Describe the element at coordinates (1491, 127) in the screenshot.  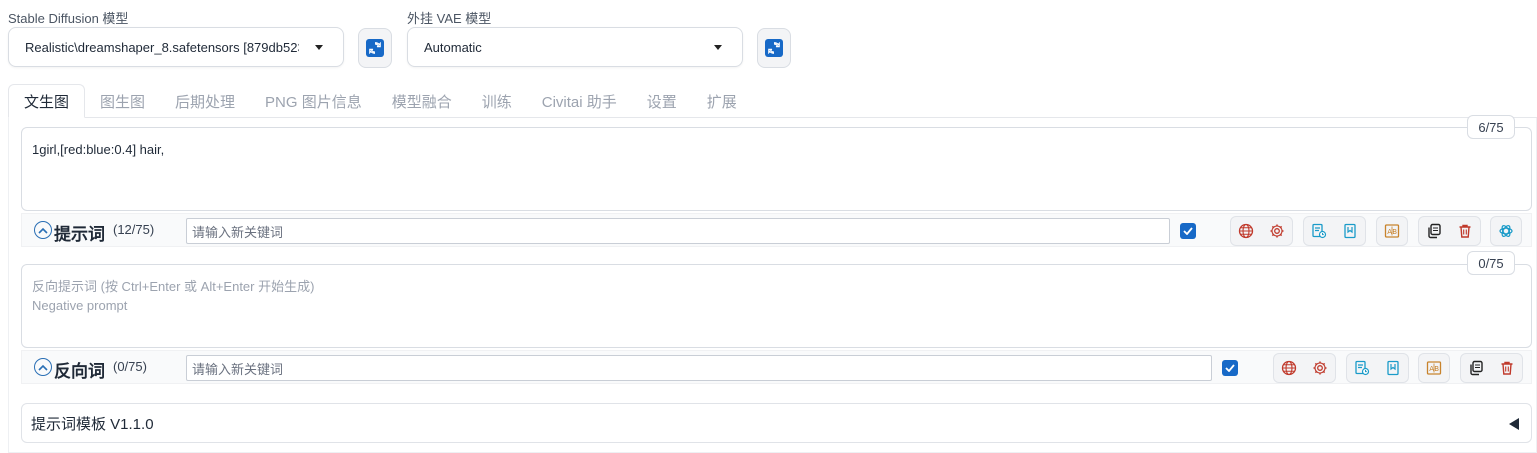
I see `prompt-token-counter: 6/75` at that location.